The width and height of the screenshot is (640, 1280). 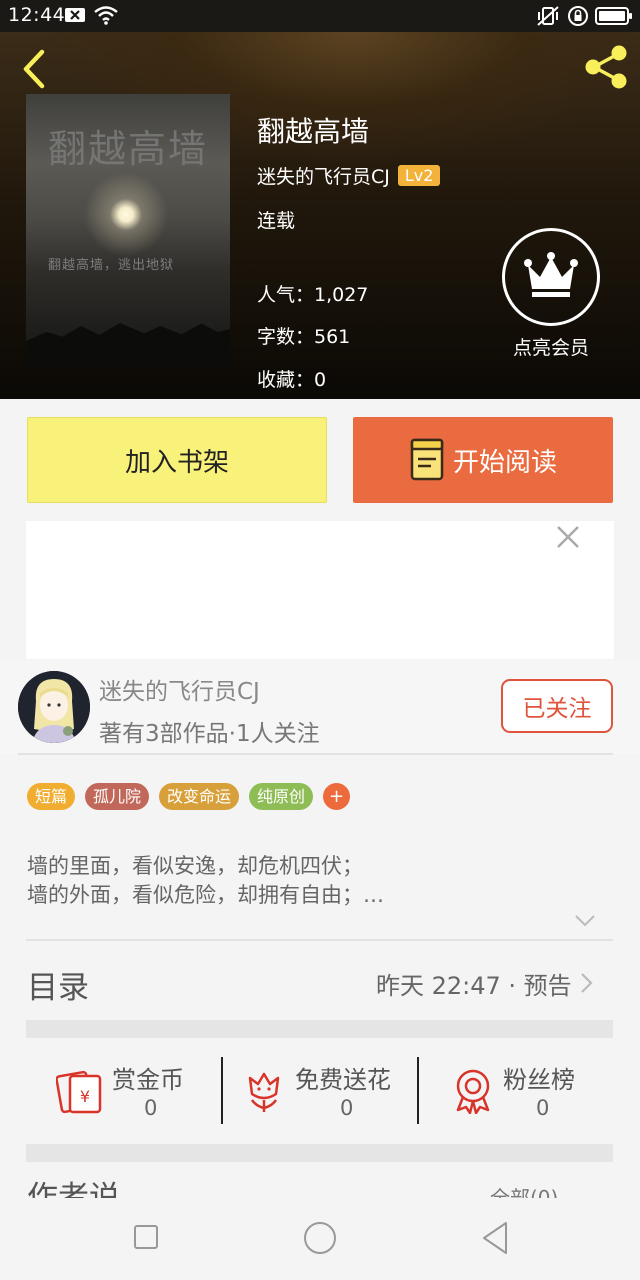 What do you see at coordinates (551, 274) in the screenshot?
I see `crown-icon` at bounding box center [551, 274].